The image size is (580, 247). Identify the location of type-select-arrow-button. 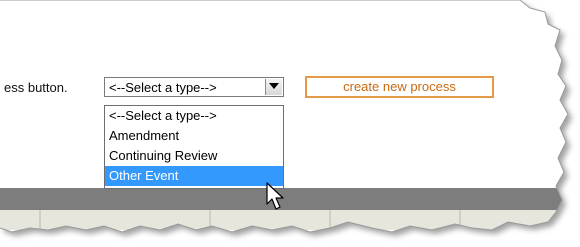
(273, 87).